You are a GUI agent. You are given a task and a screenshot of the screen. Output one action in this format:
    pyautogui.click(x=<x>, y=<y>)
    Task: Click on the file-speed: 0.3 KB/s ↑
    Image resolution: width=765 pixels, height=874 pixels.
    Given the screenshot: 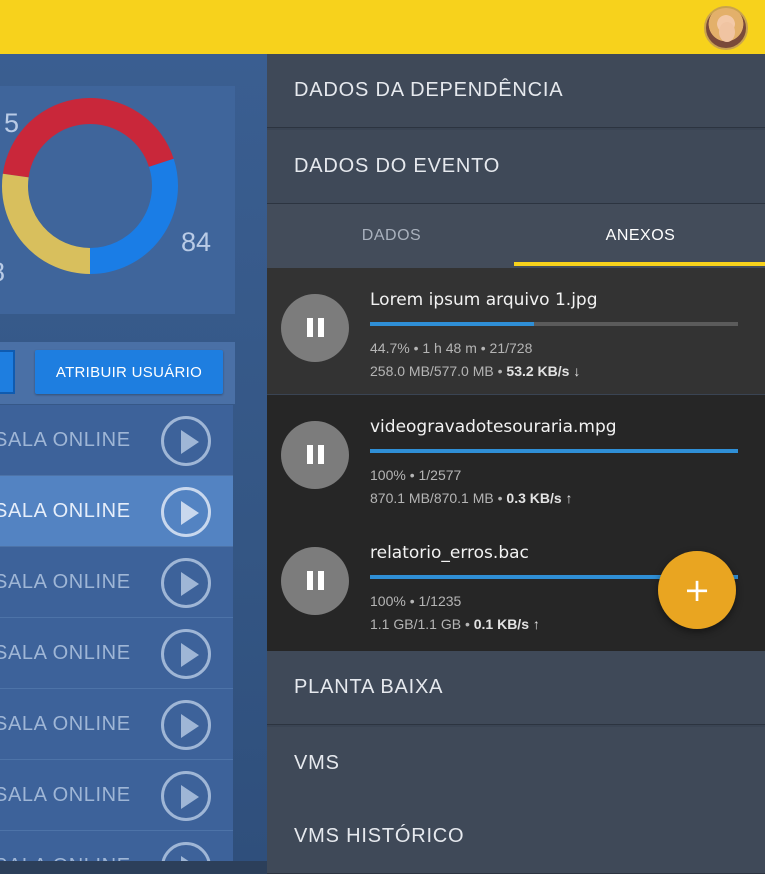 What is the action you would take?
    pyautogui.click(x=539, y=498)
    